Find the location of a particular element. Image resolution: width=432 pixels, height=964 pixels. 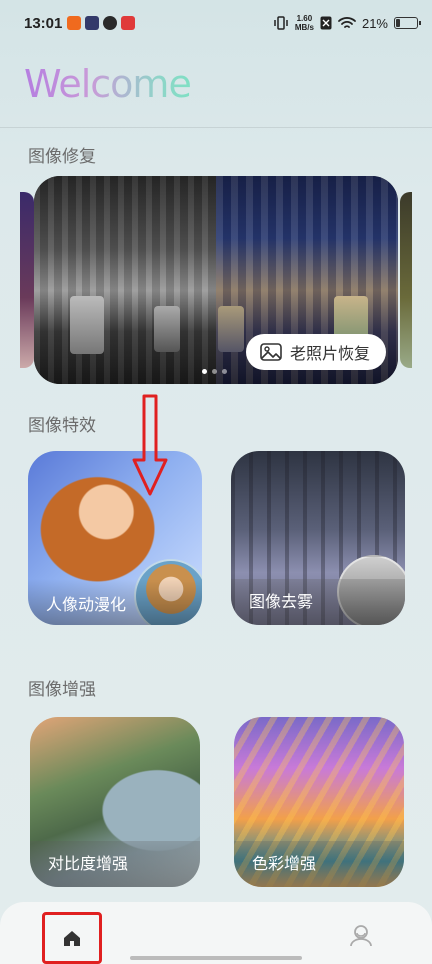

wifi-icon is located at coordinates (347, 22).